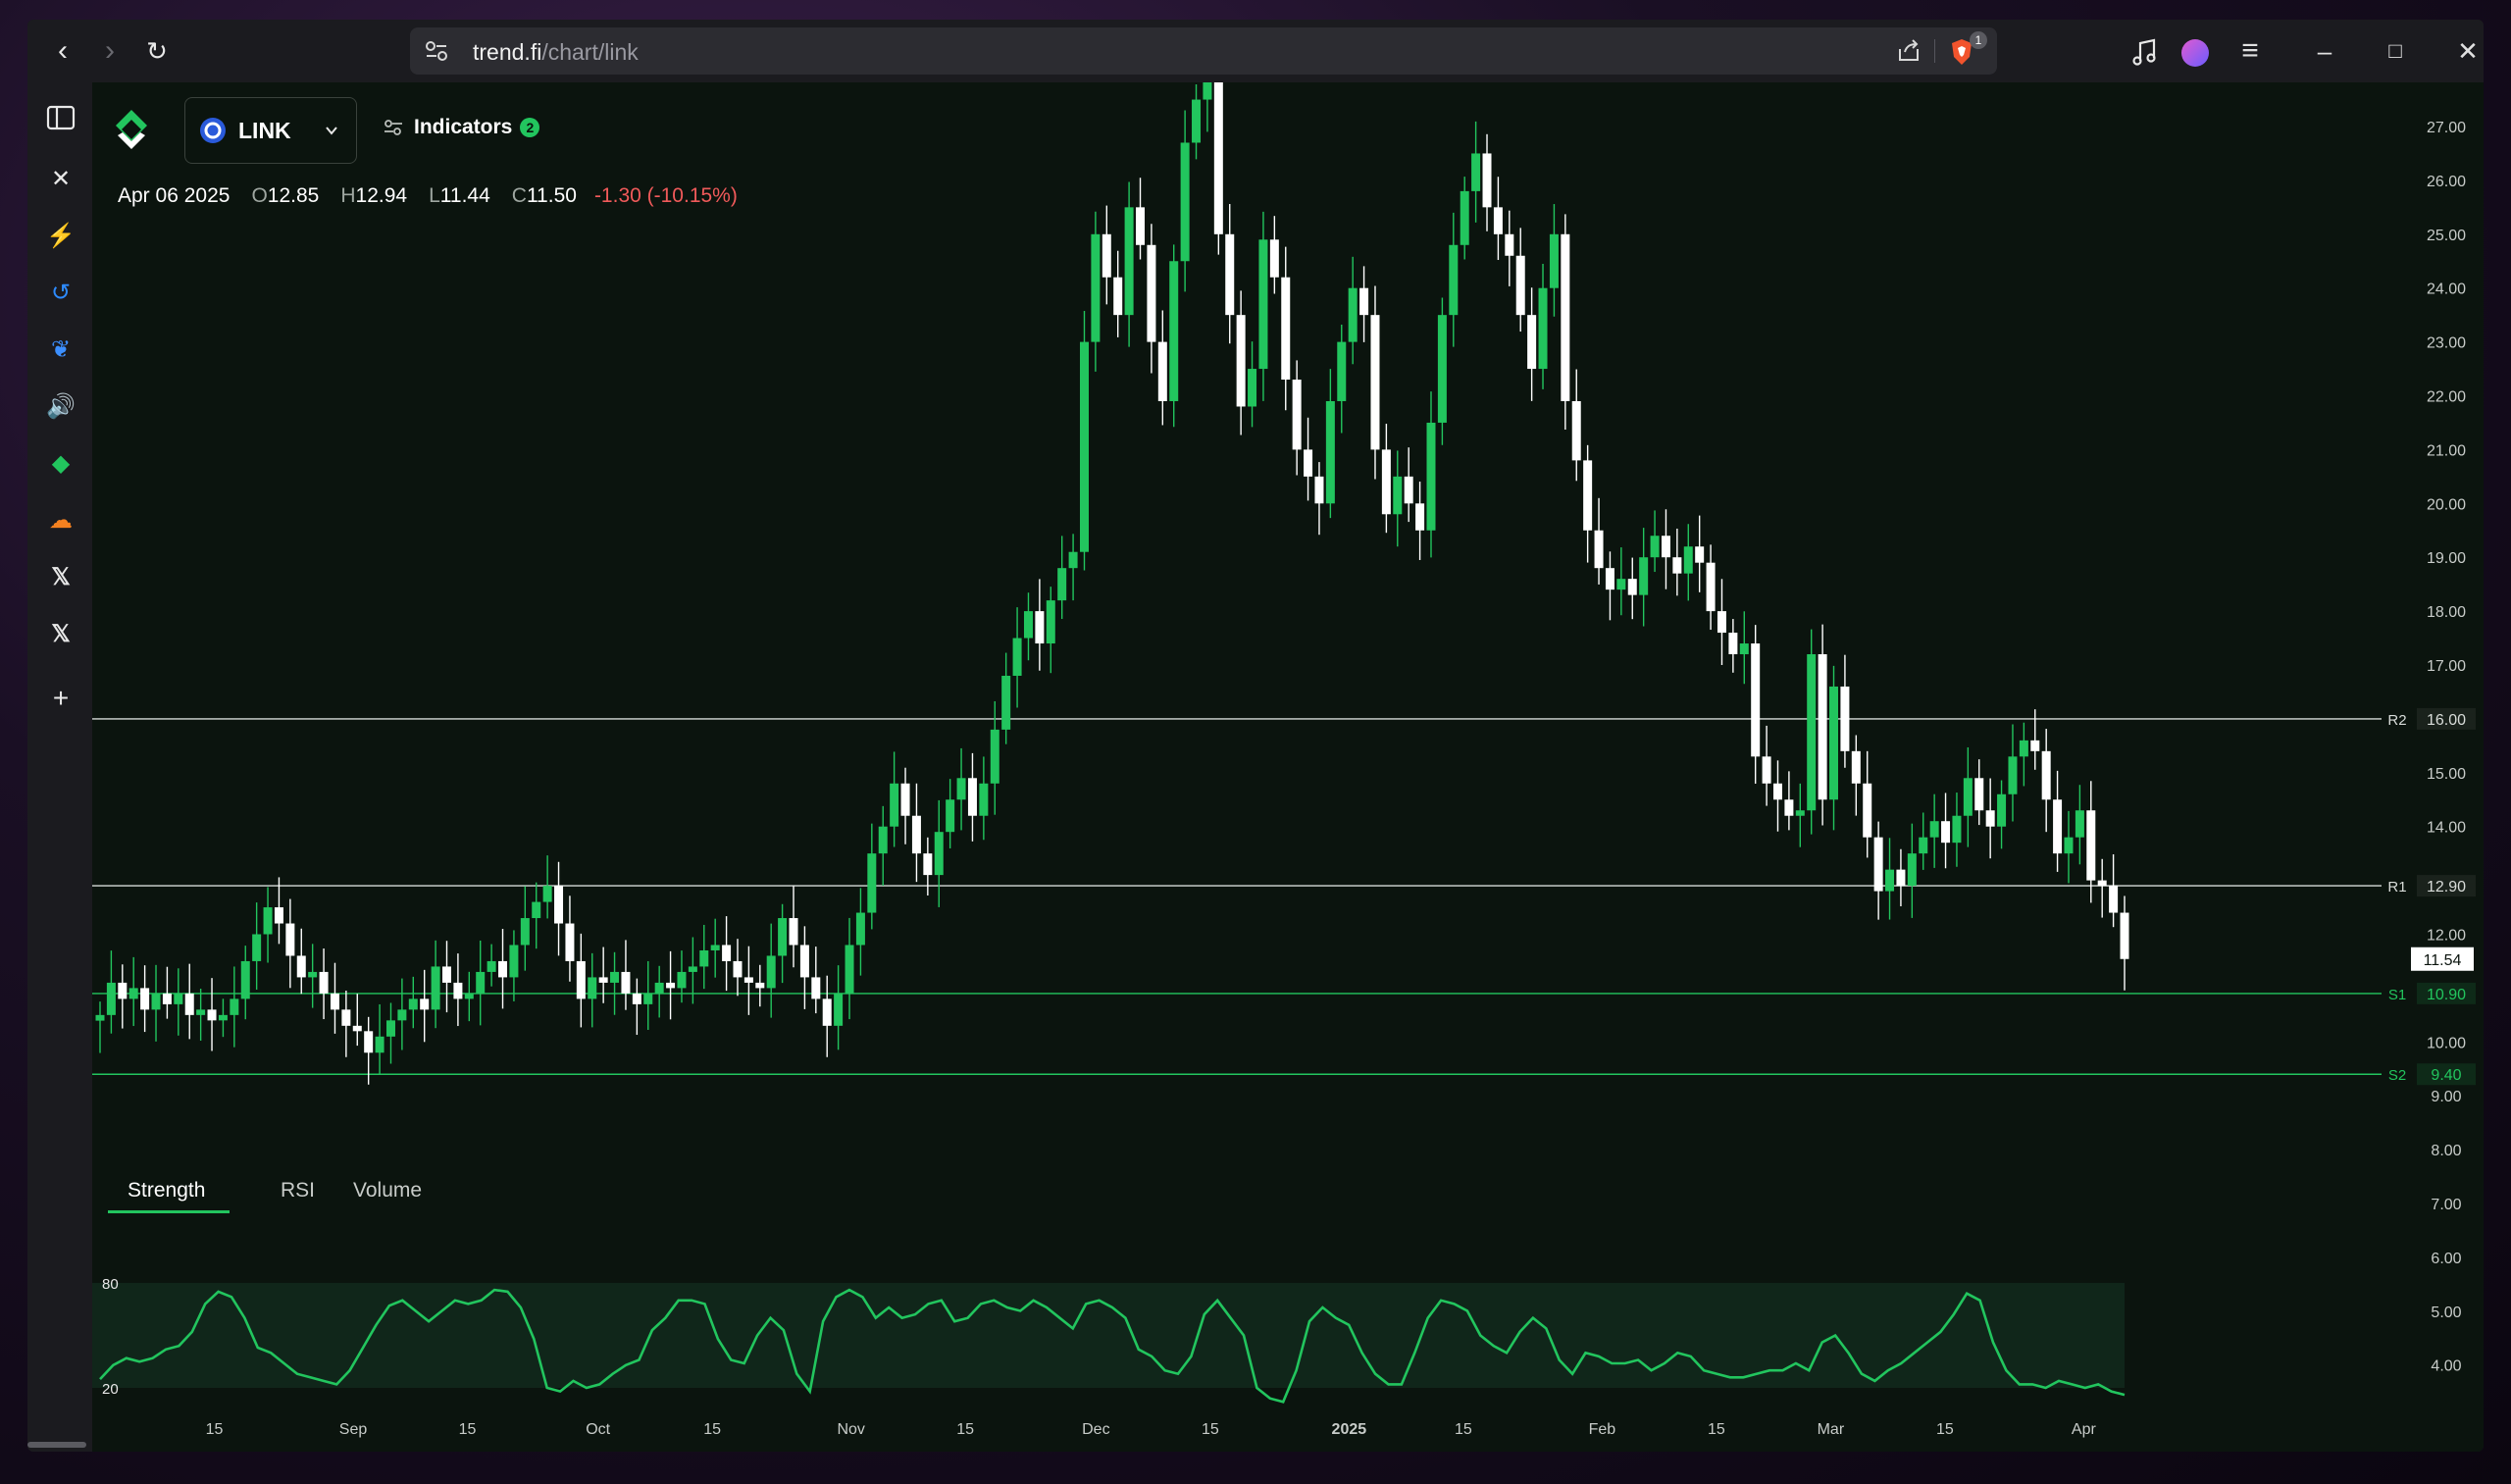 The image size is (2511, 1484). What do you see at coordinates (60, 698) in the screenshot?
I see `add-panel-icon: +` at bounding box center [60, 698].